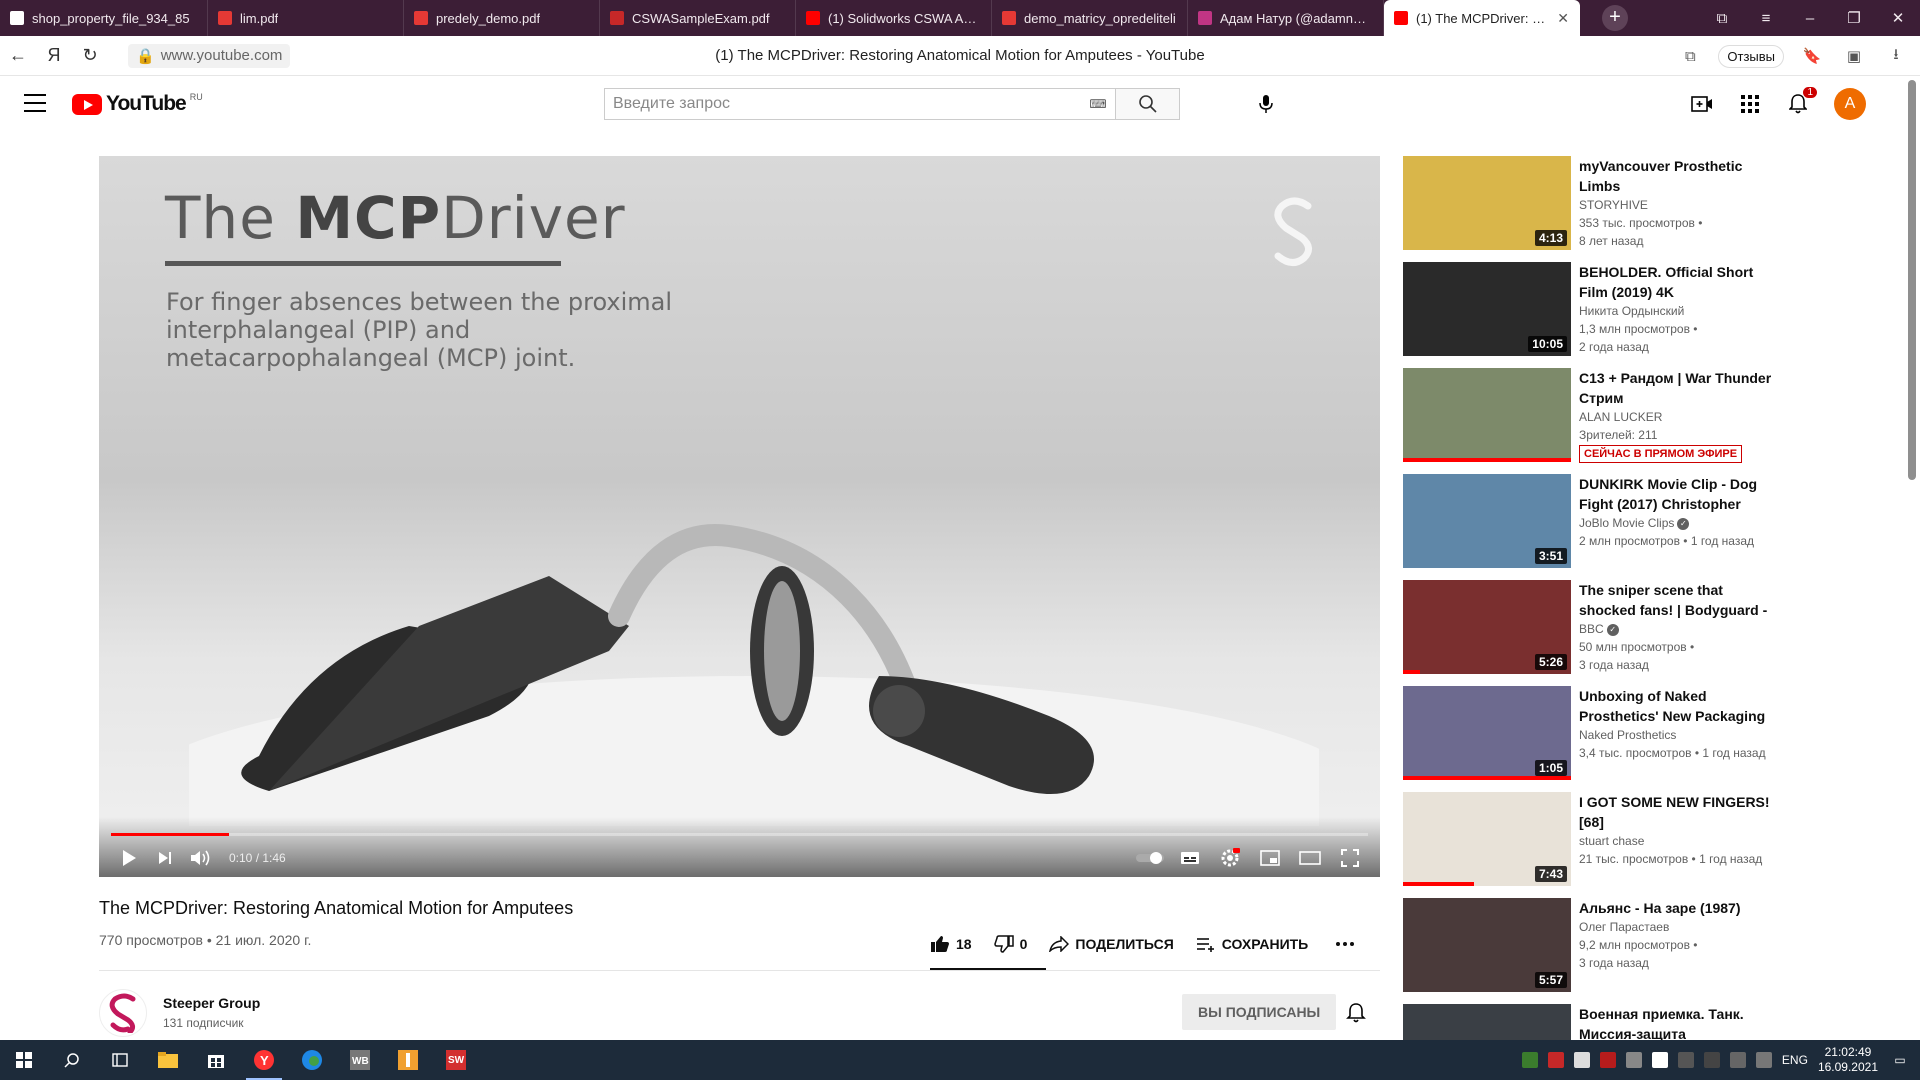 This screenshot has height=1080, width=1920. Describe the element at coordinates (1677, 205) in the screenshot. I see `recommendation-channel: STORYHIVE` at that location.